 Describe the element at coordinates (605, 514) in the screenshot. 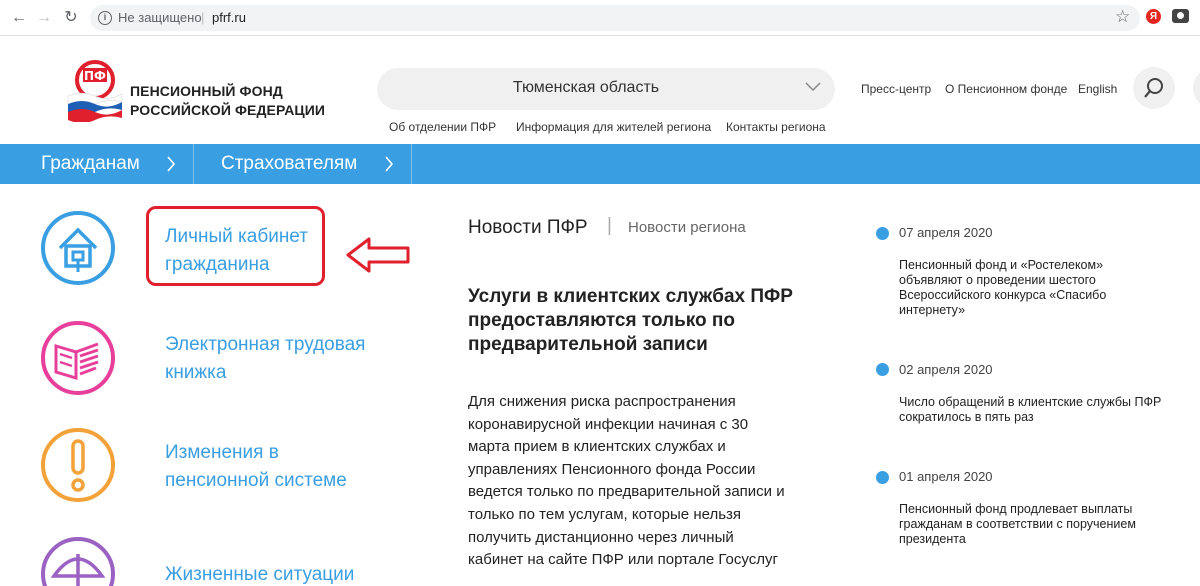

I see `news-body-line: только по тем услугам, которые нельзя` at that location.